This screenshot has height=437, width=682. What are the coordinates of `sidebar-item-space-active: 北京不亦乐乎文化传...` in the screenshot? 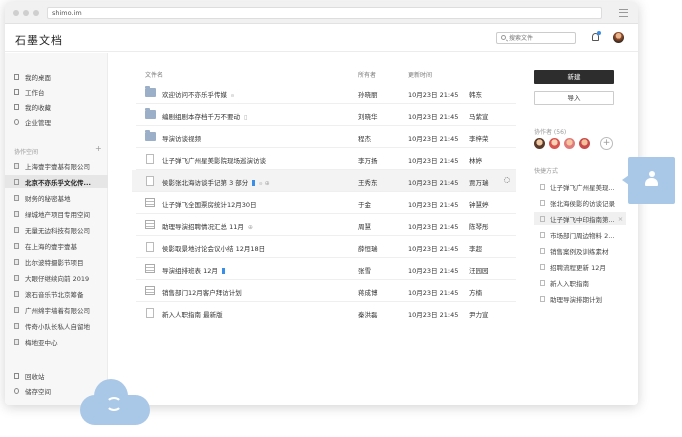 It's located at (56, 181).